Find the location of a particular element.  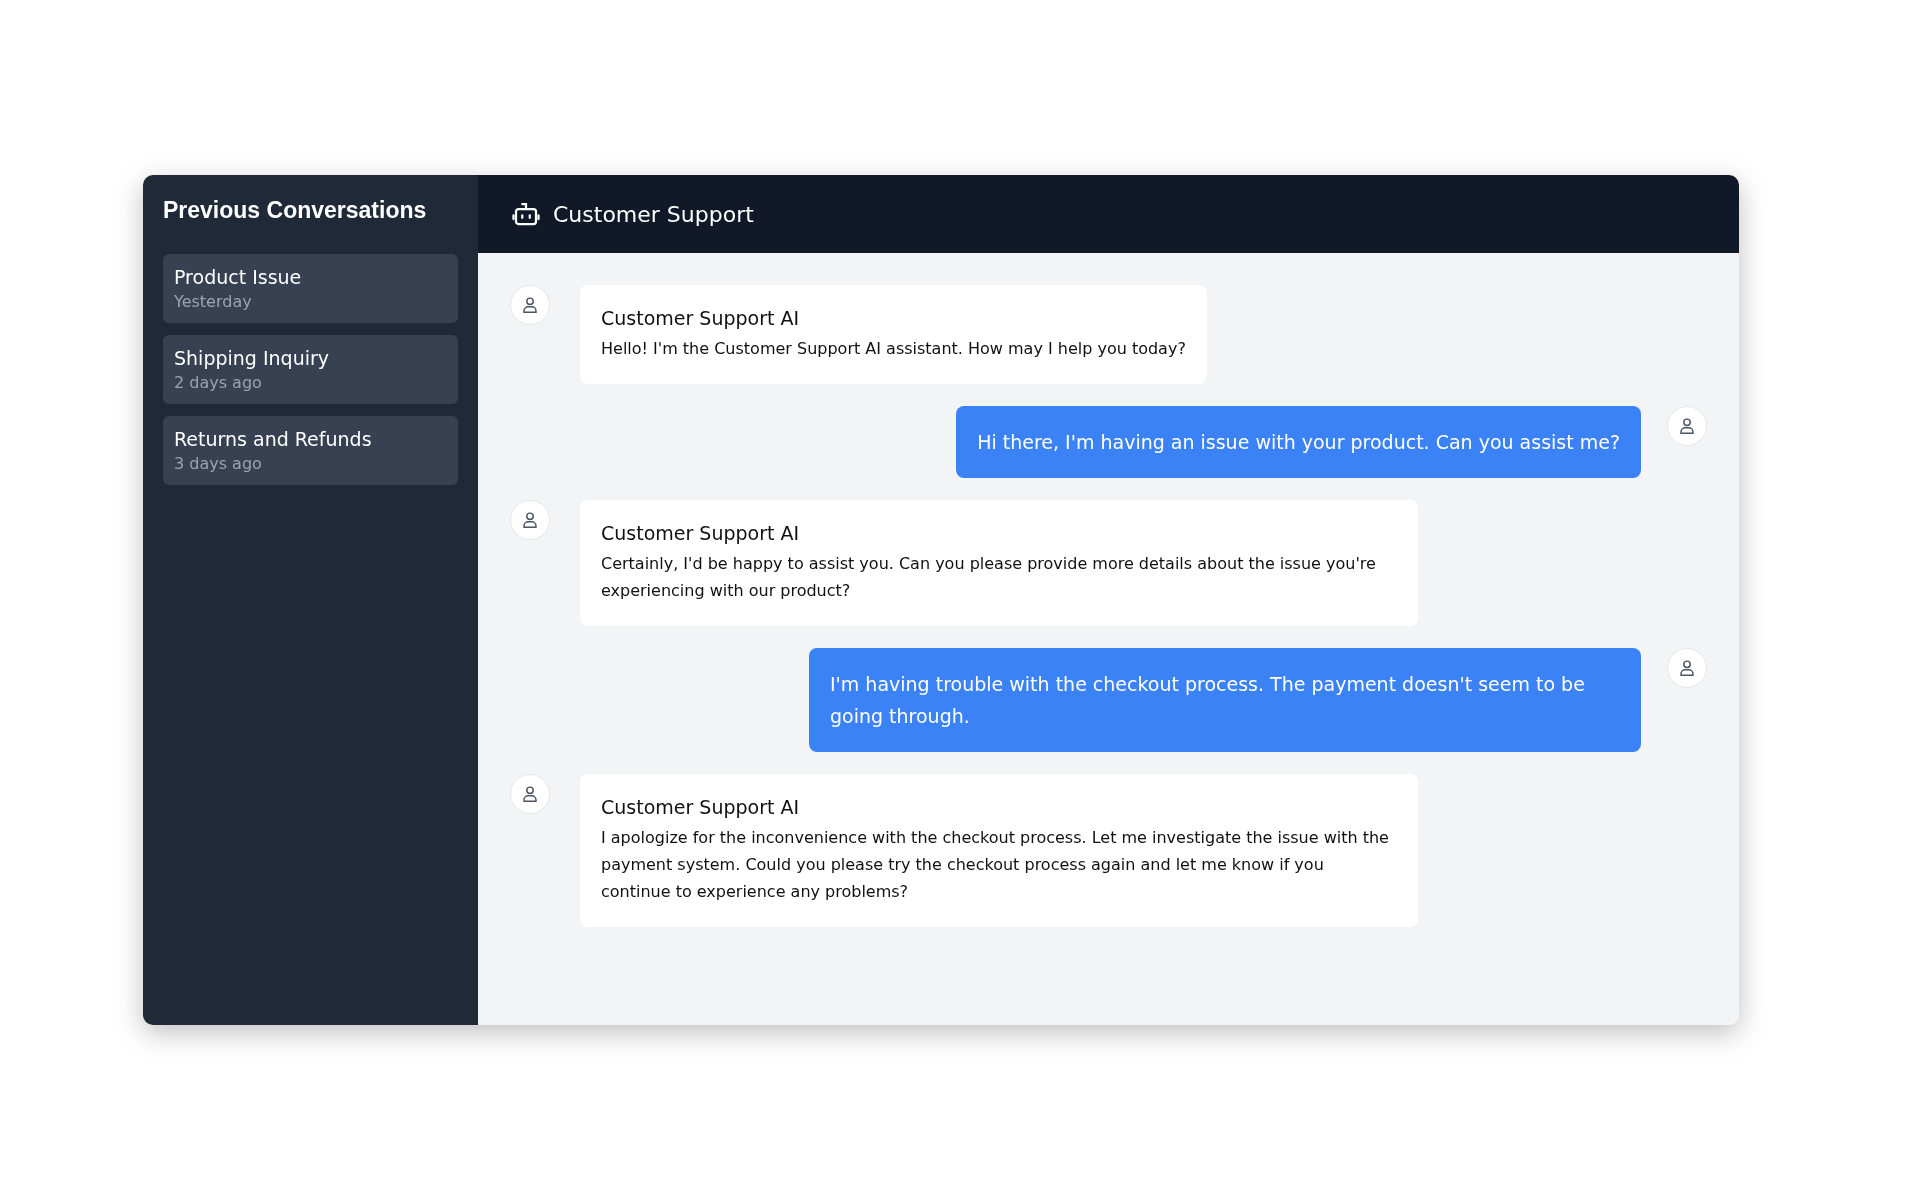

conversation-time: 3 days ago is located at coordinates (218, 463).